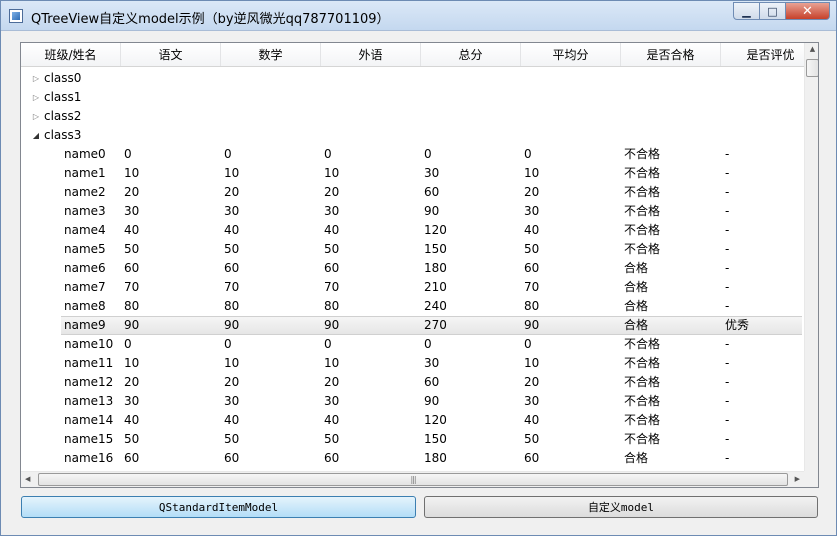 This screenshot has height=536, width=837. What do you see at coordinates (63, 78) in the screenshot?
I see `class-label: class0` at bounding box center [63, 78].